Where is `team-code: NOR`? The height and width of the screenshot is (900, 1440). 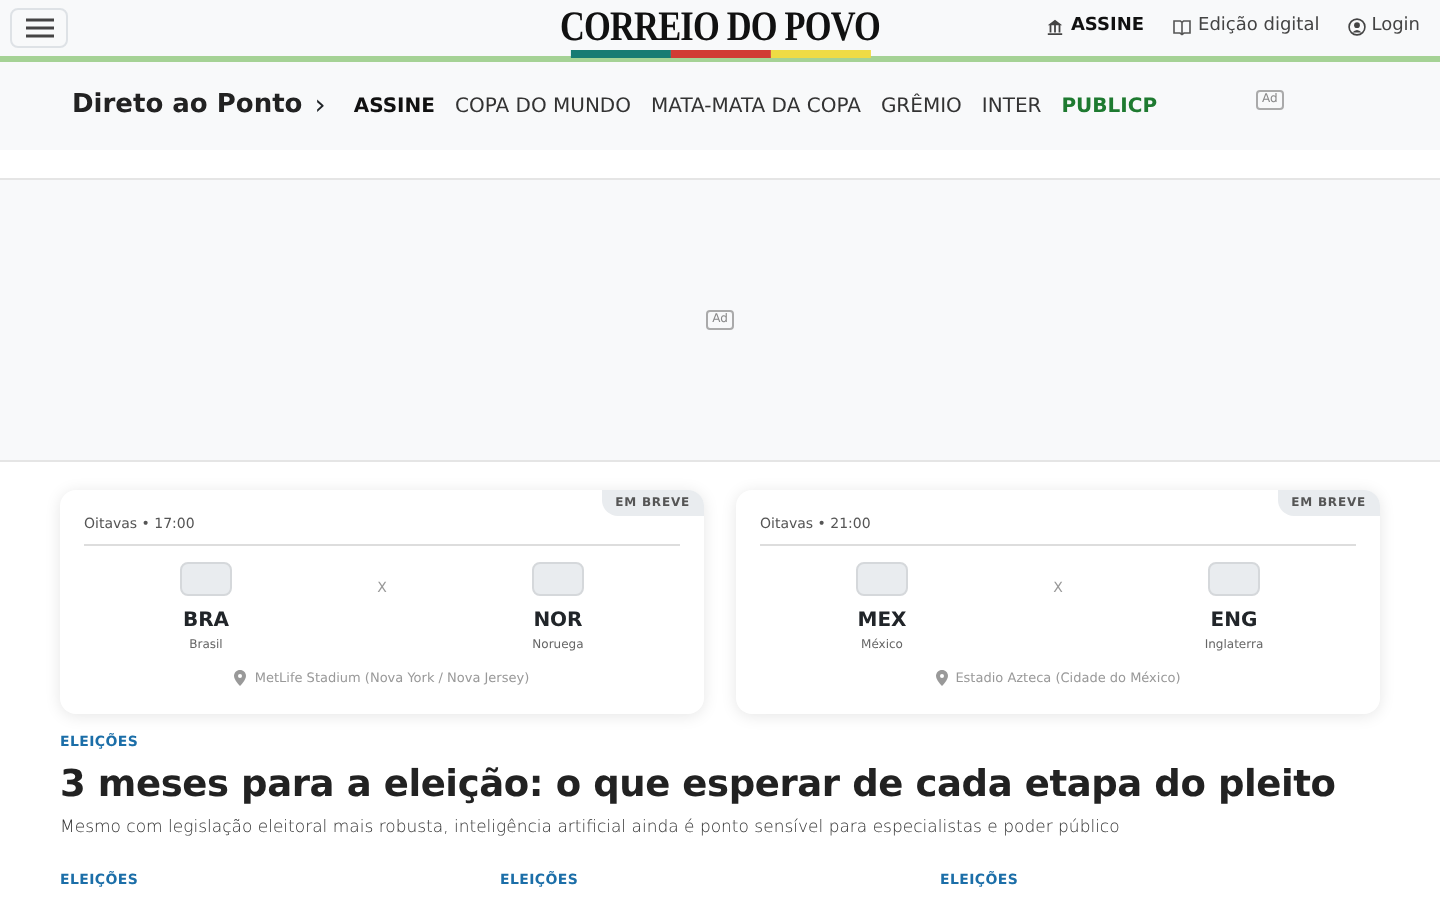
team-code: NOR is located at coordinates (558, 621).